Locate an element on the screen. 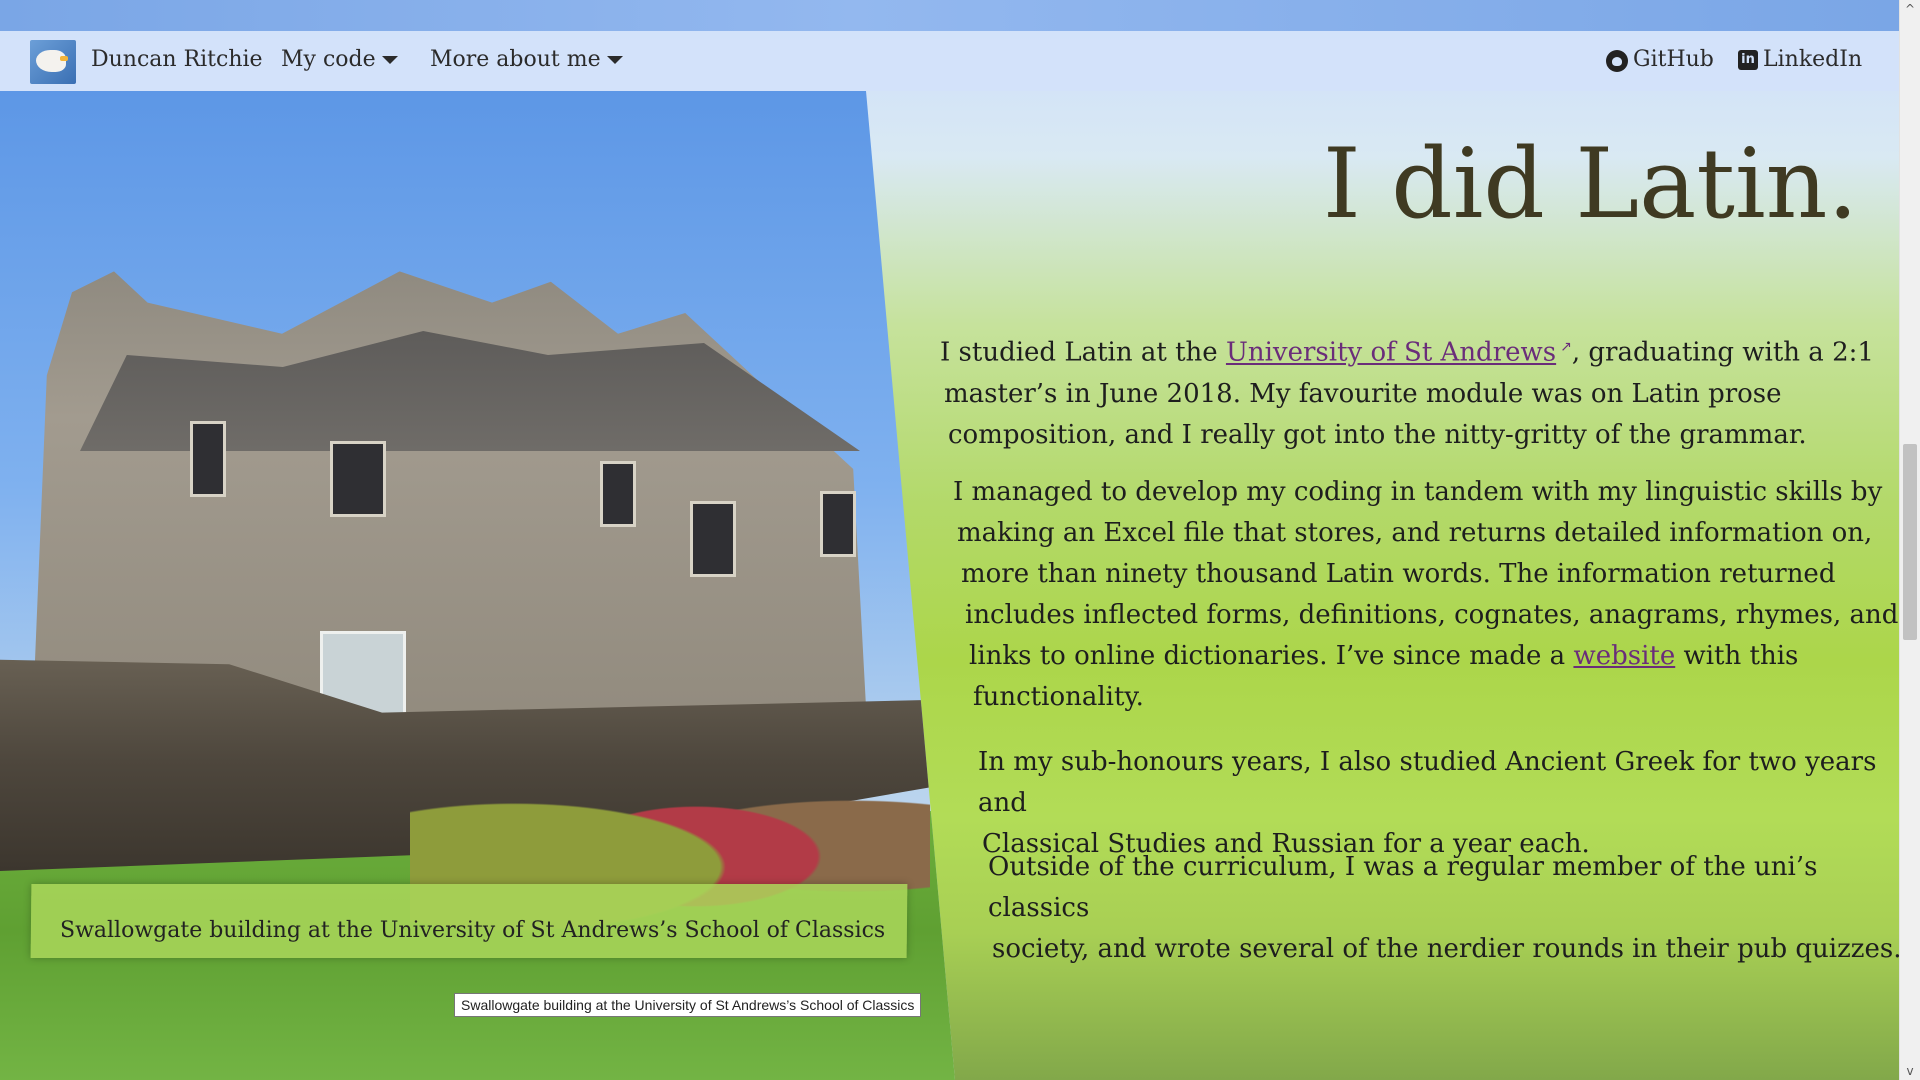 This screenshot has width=1920, height=1080. browser-top-strip is located at coordinates (950, 15).